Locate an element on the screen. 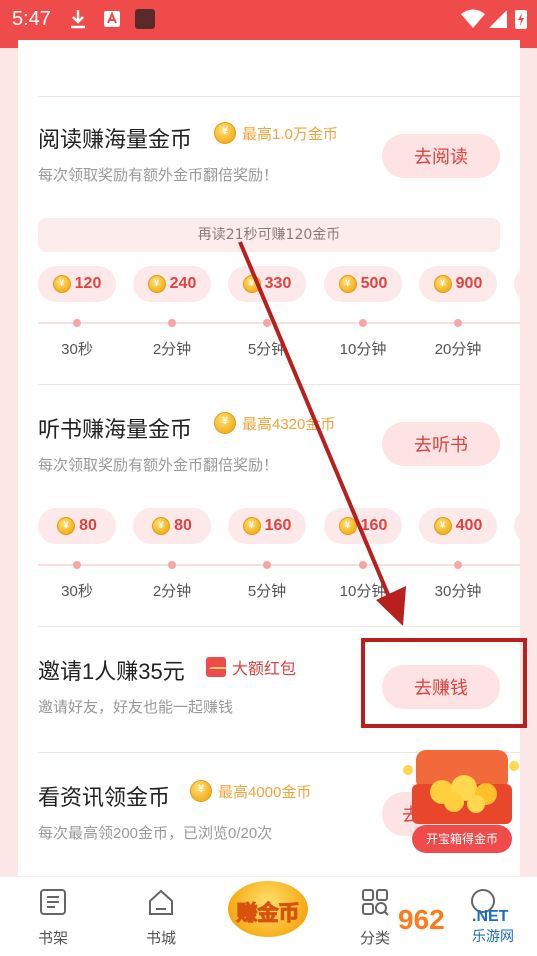 This screenshot has width=537, height=956. treasure-chest-icon is located at coordinates (461, 787).